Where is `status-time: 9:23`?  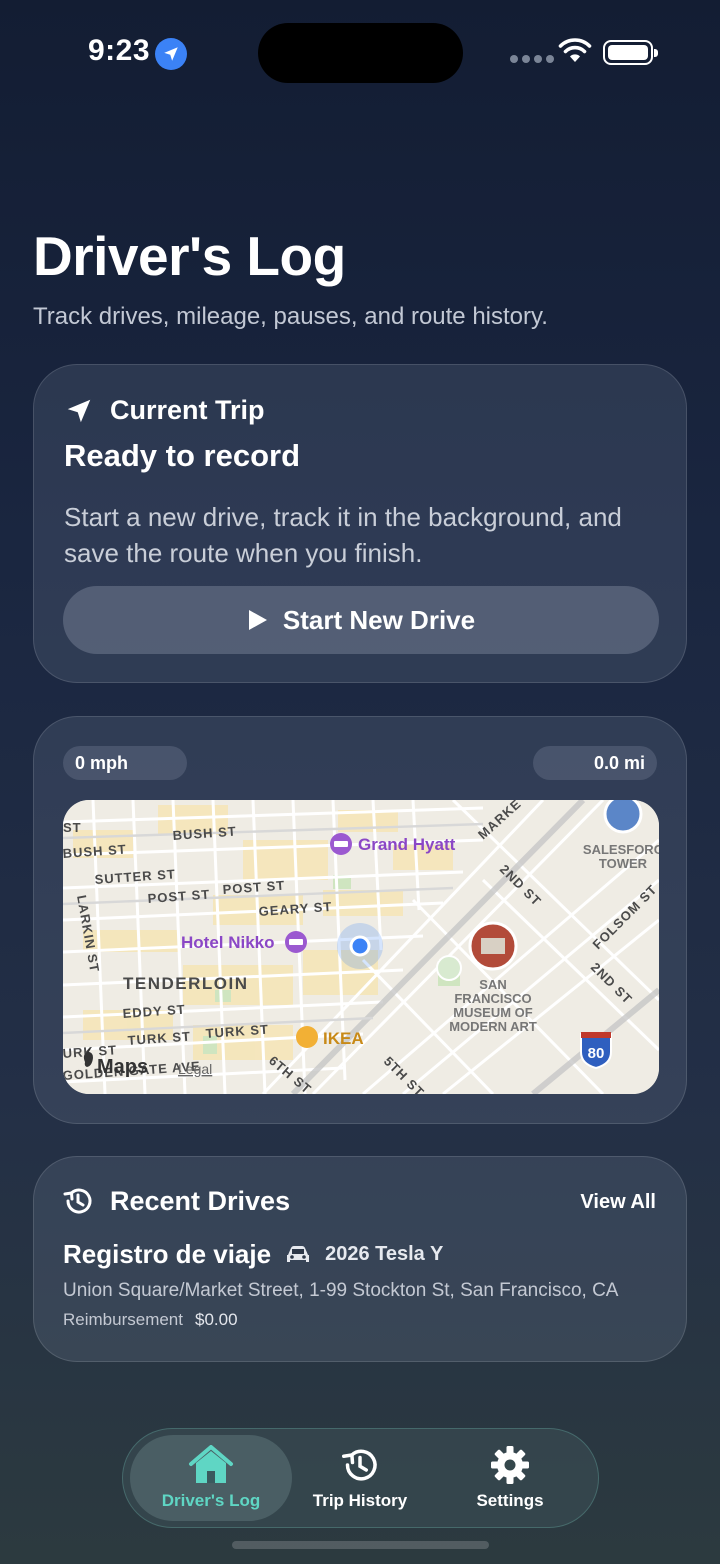
status-time: 9:23 is located at coordinates (119, 50).